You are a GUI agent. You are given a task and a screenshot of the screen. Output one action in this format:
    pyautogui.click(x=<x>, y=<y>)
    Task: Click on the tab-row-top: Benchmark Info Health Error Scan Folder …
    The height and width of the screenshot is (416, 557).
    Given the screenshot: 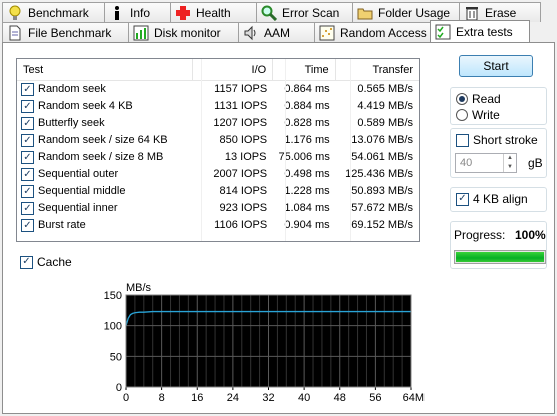 What is the action you would take?
    pyautogui.click(x=271, y=12)
    